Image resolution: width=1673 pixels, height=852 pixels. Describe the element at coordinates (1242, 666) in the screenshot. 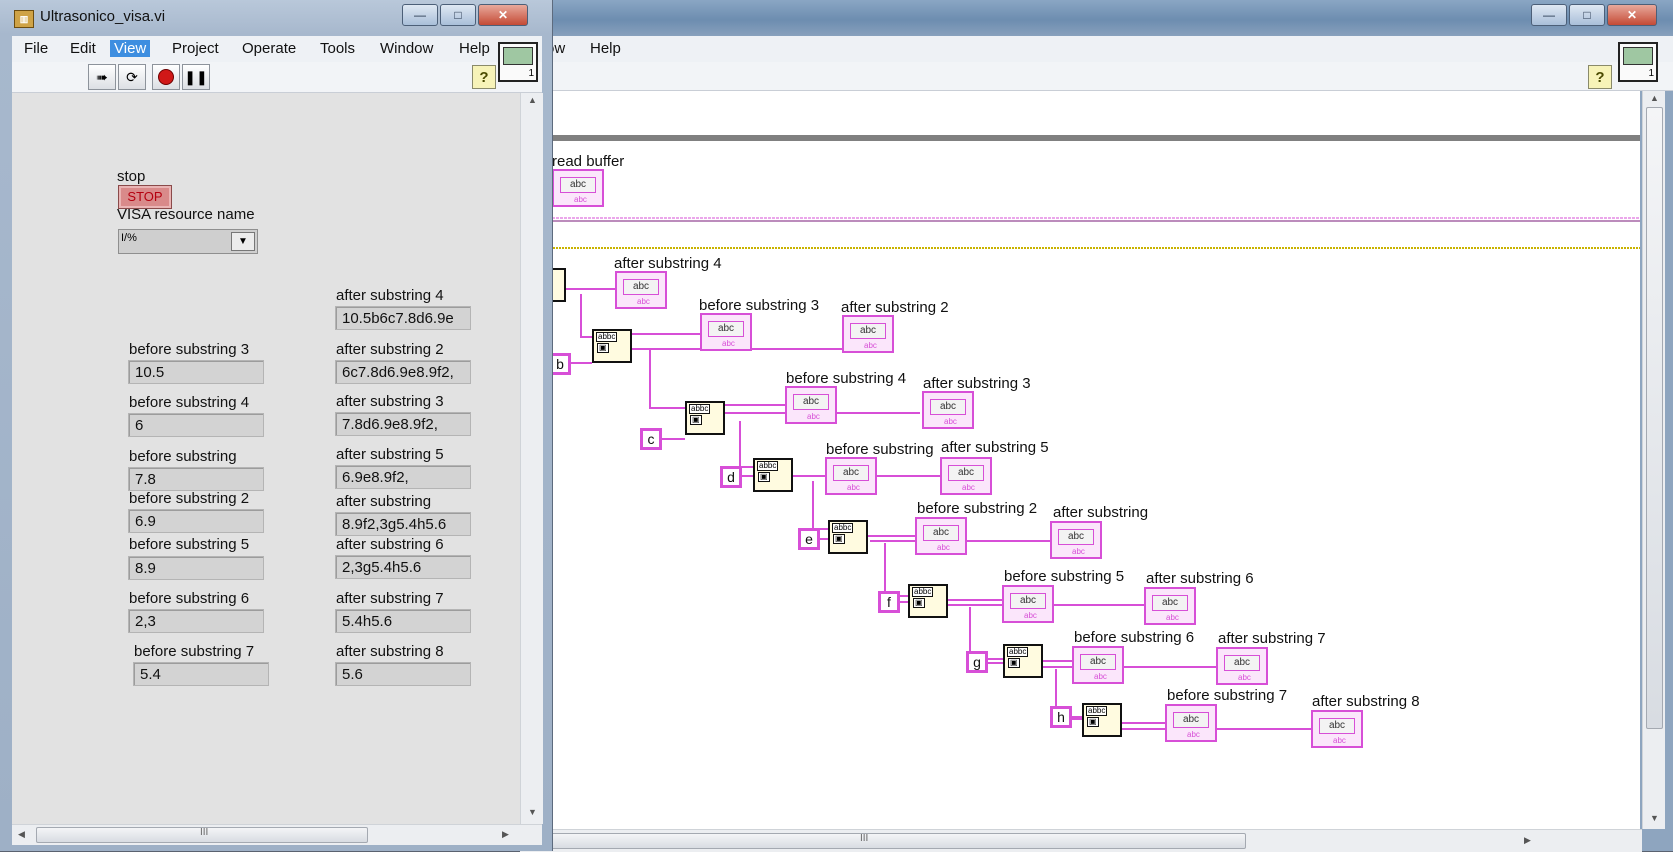

I see `after-substring-7-terminal: abc abc` at that location.